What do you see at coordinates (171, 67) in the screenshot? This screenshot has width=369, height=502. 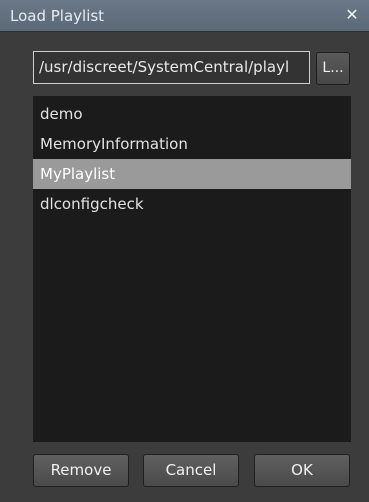 I see `path-input: /usr/discreet/SystemCentral/playl` at bounding box center [171, 67].